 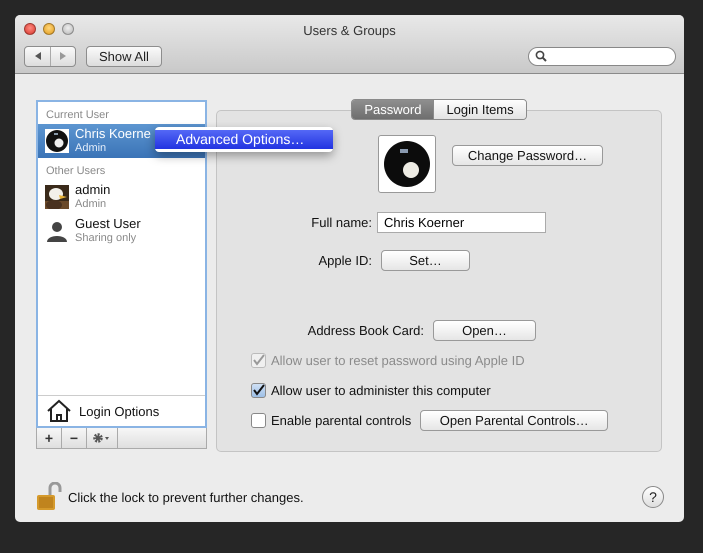 What do you see at coordinates (349, 30) in the screenshot?
I see `window-title: Users & Groups` at bounding box center [349, 30].